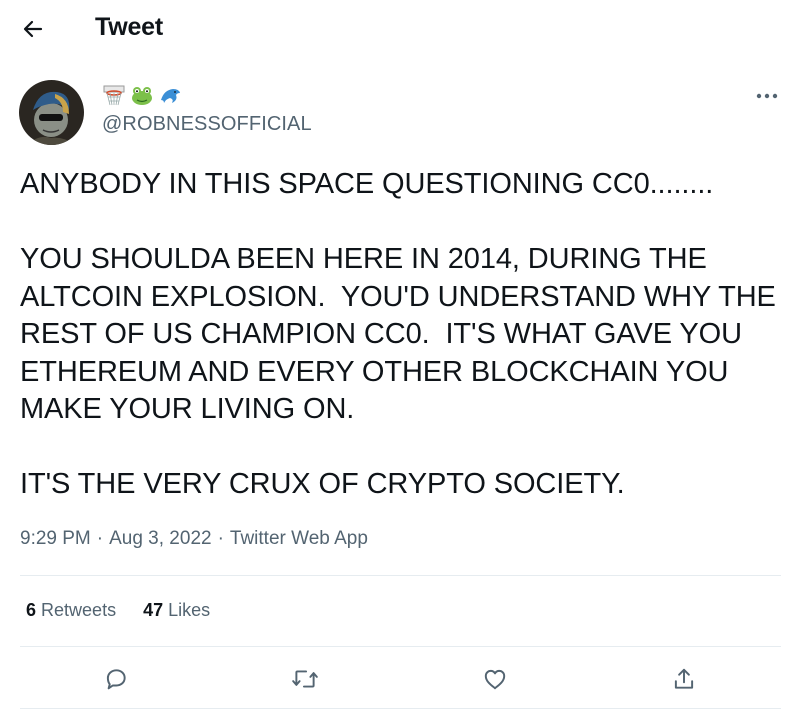 The height and width of the screenshot is (713, 800). I want to click on arrow-left-icon, so click(33, 29).